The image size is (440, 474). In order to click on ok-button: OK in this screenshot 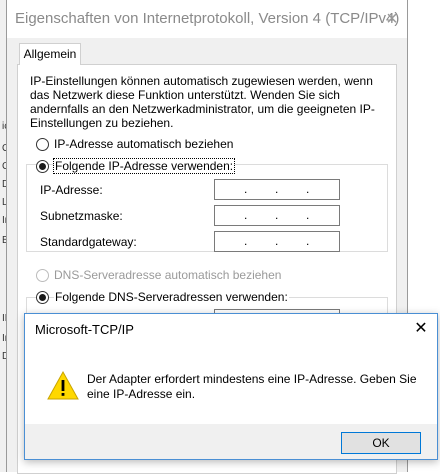, I will do `click(381, 443)`.